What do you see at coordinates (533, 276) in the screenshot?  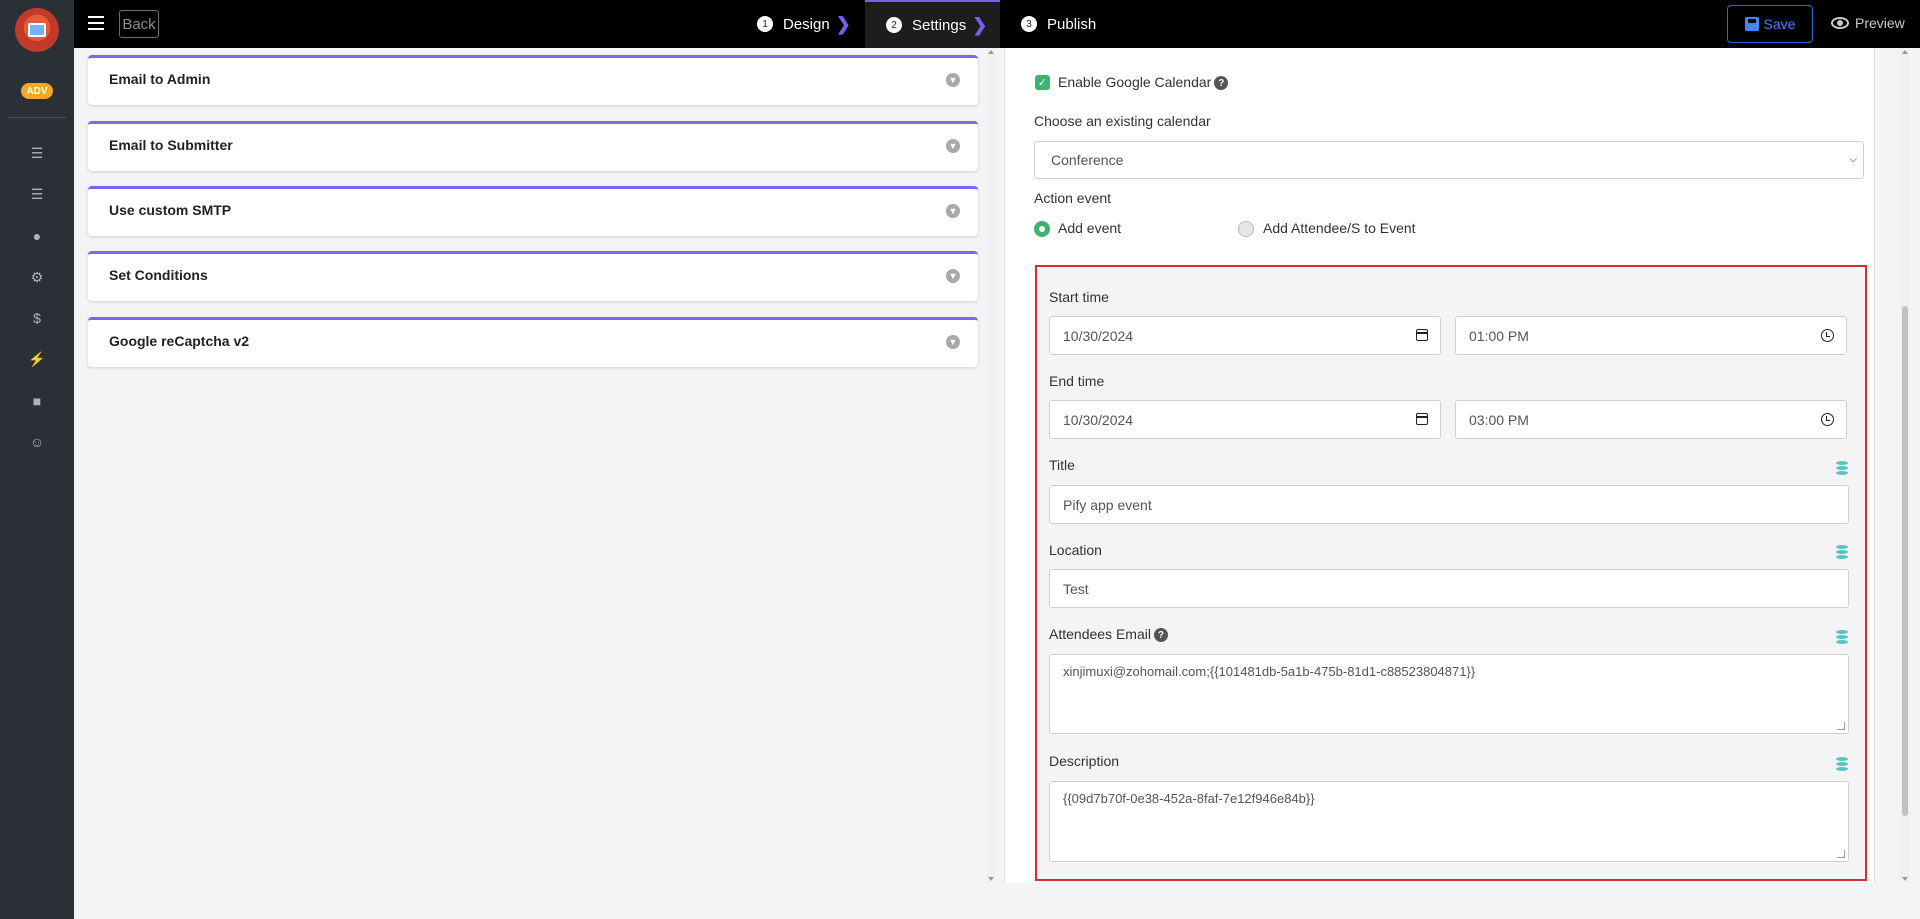 I see `accordion-set-conditions: Set Conditions ▼` at bounding box center [533, 276].